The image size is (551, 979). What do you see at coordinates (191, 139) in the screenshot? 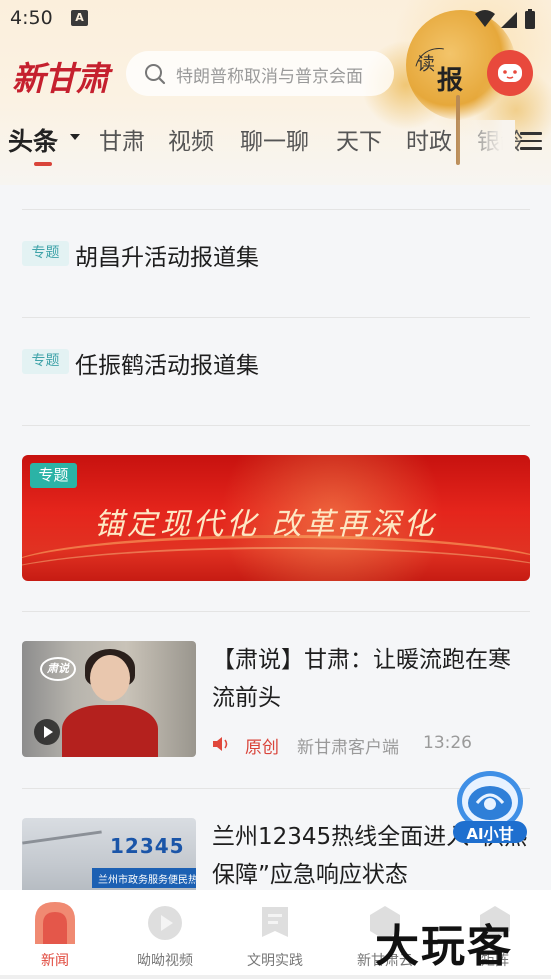
I see `tab-video: 视频` at bounding box center [191, 139].